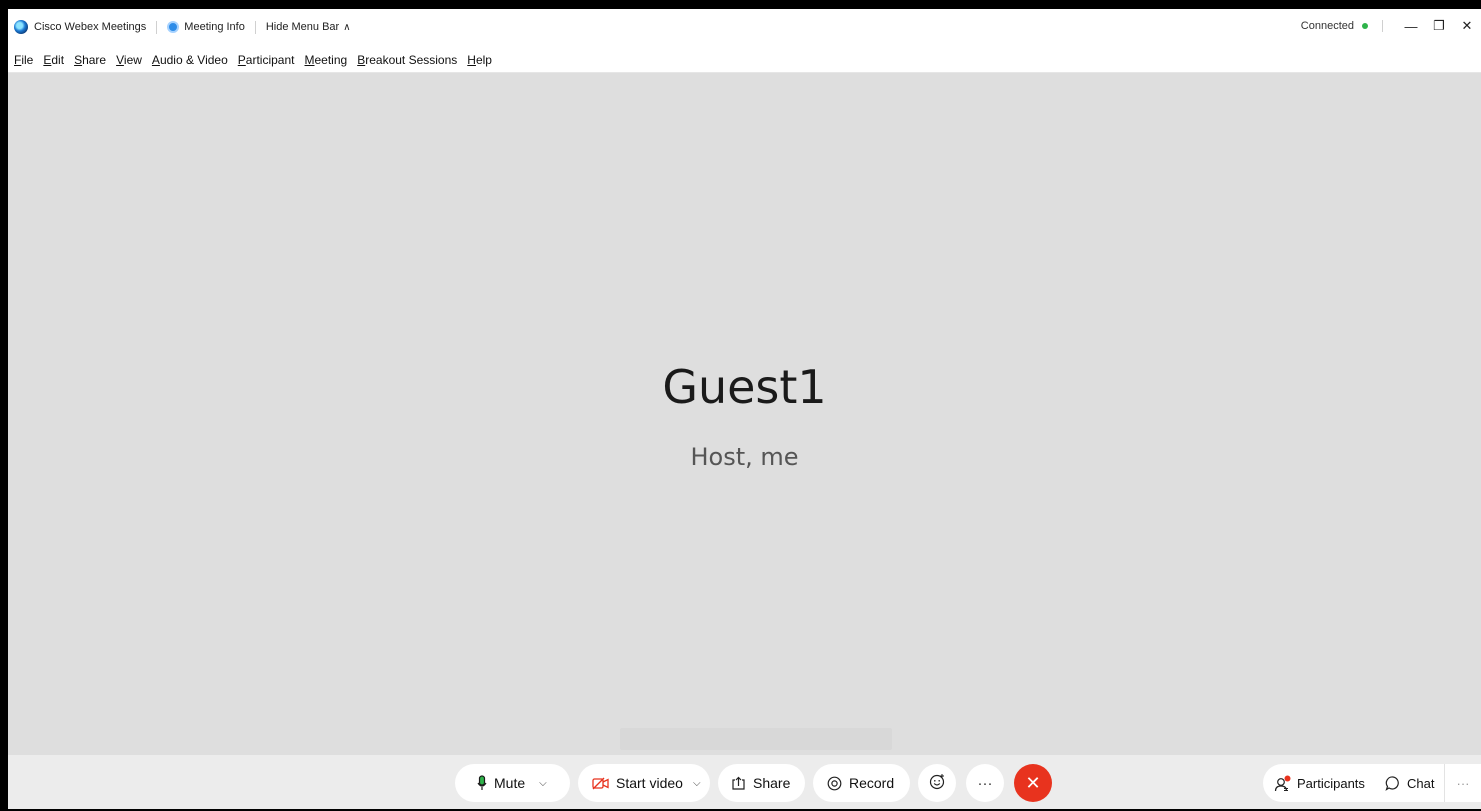 Image resolution: width=1481 pixels, height=811 pixels. I want to click on share-button: Share, so click(761, 783).